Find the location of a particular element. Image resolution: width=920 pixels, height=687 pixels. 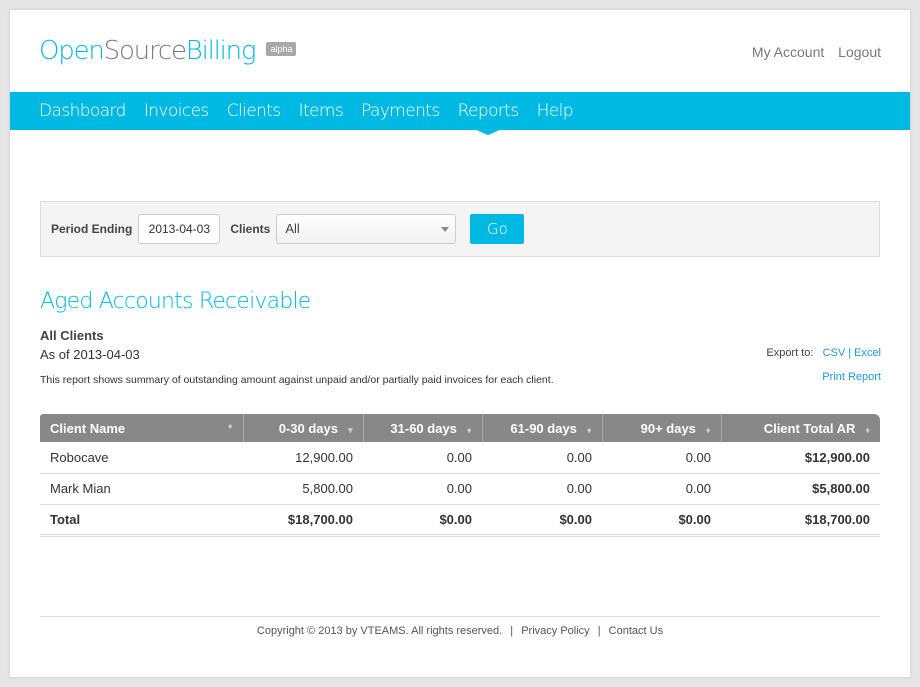

my-account-link: My Account is located at coordinates (788, 52).